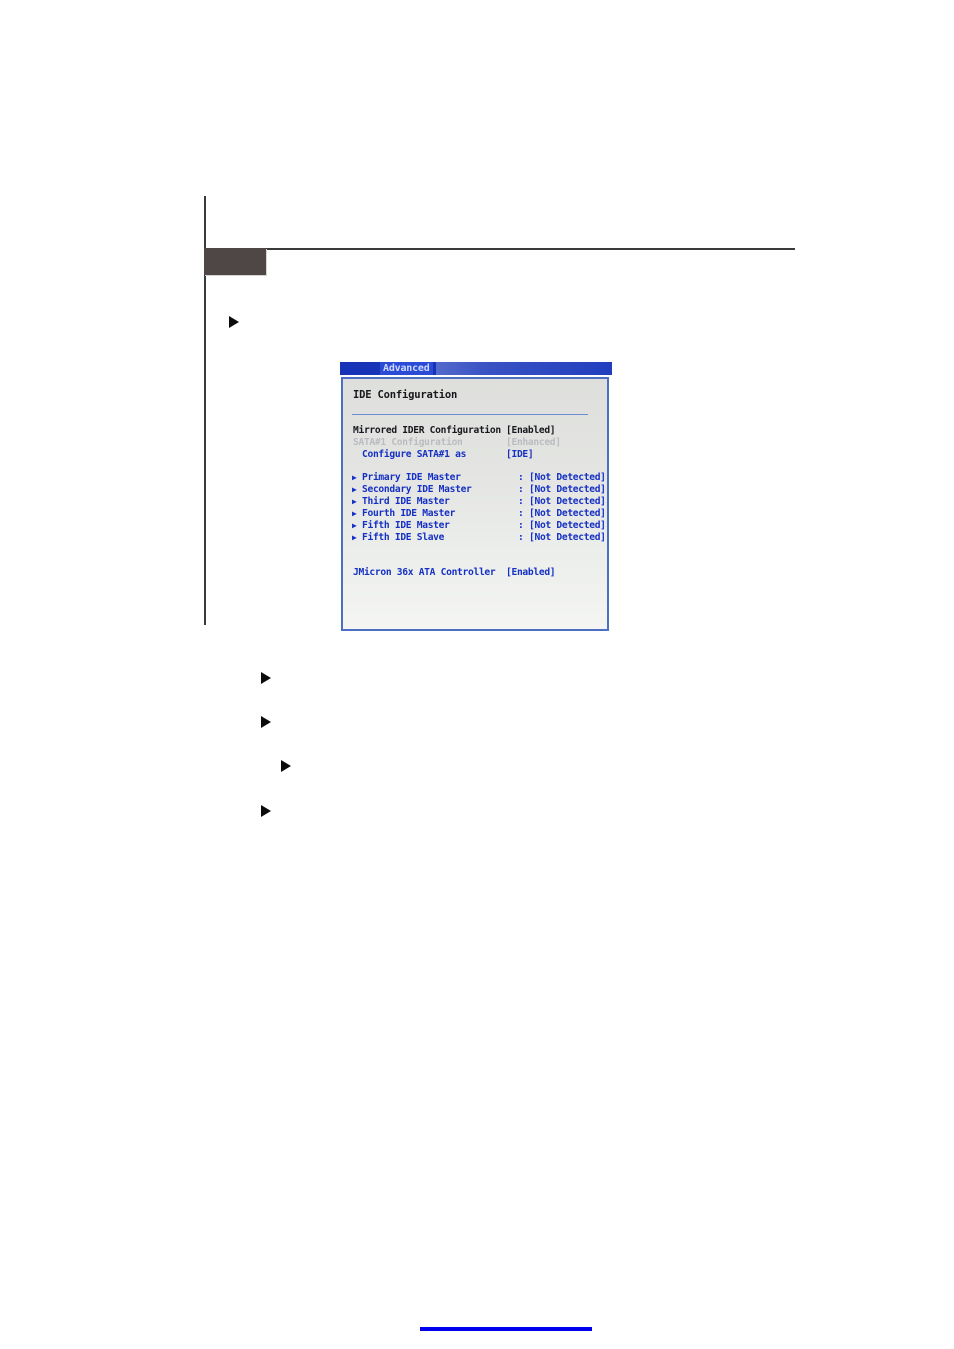 Image resolution: width=954 pixels, height=1349 pixels. I want to click on bios-menu-tabbar: Advanced, so click(476, 368).